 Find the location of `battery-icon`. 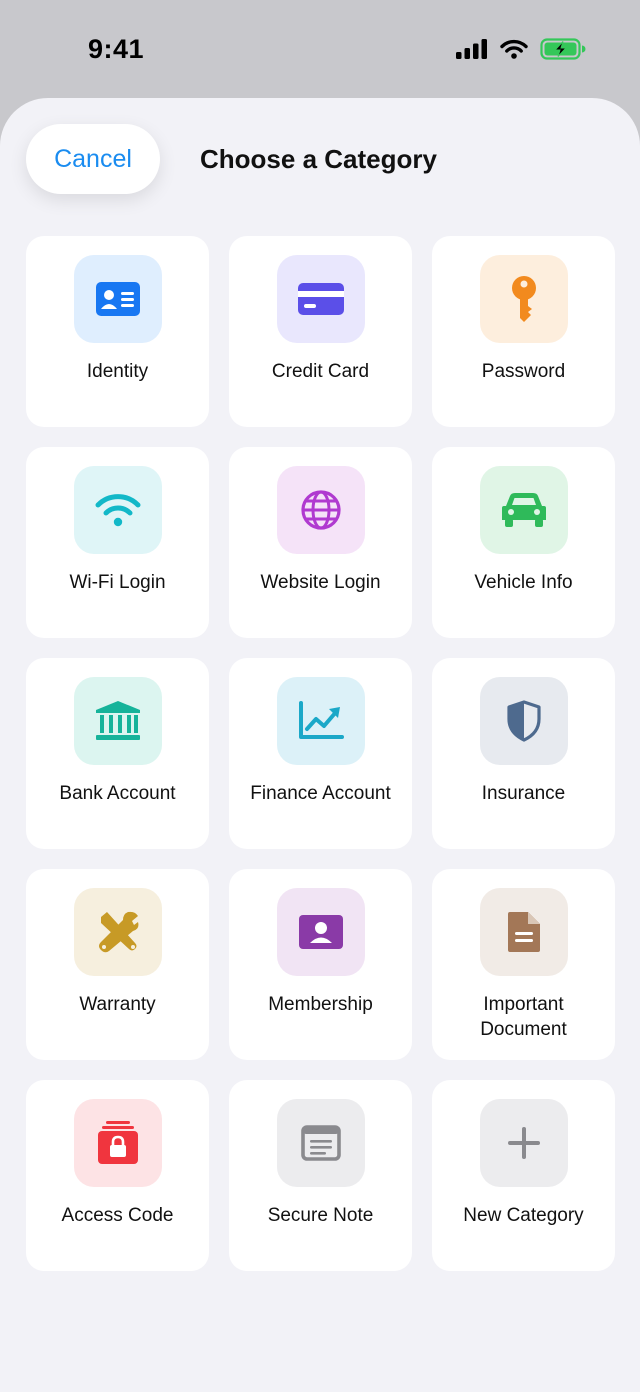

battery-icon is located at coordinates (563, 49).